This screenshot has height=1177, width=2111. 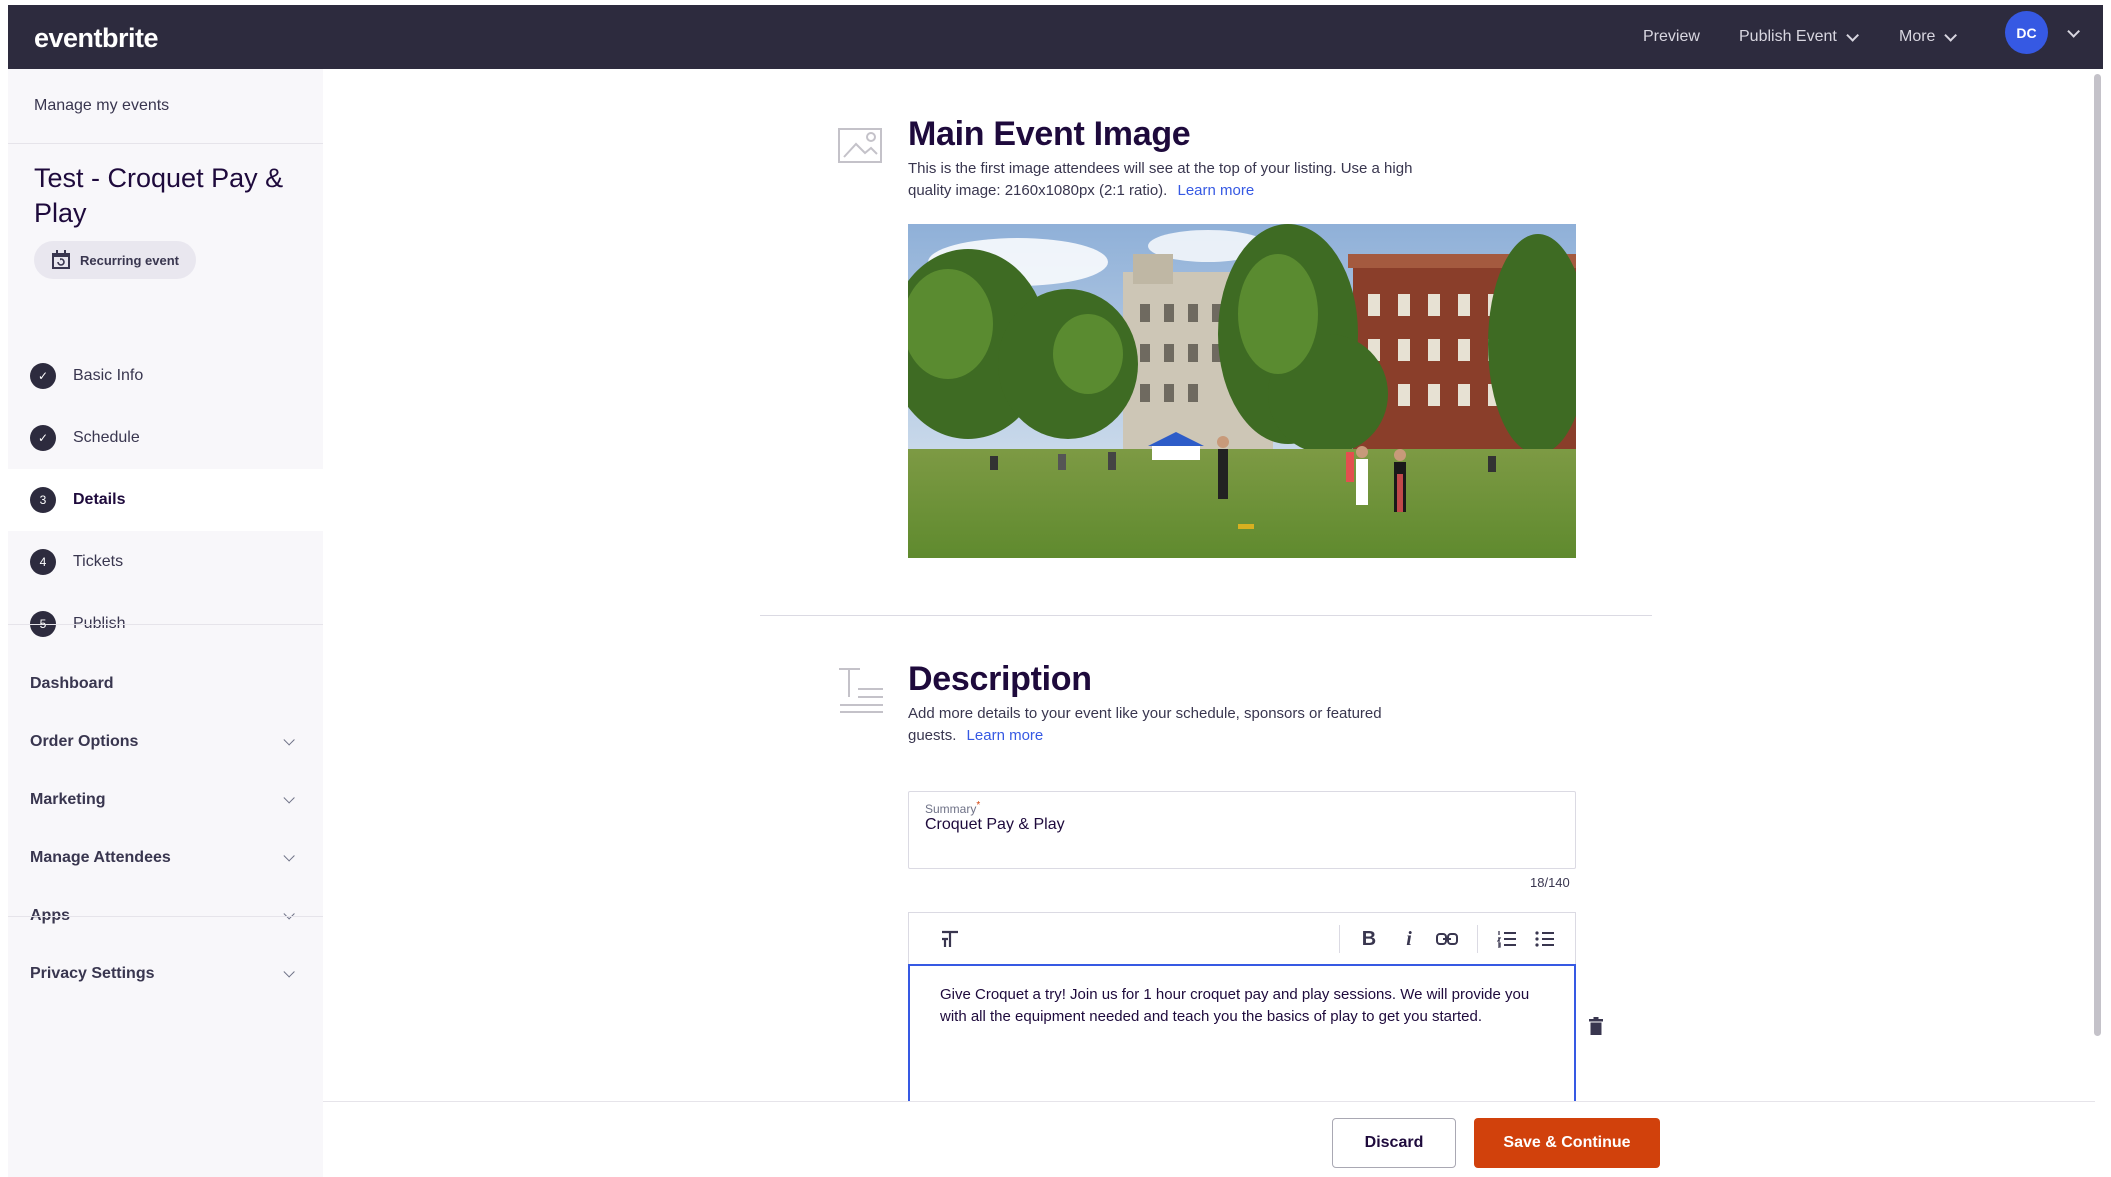 What do you see at coordinates (165, 562) in the screenshot?
I see `step-tickets: 4 Tickets` at bounding box center [165, 562].